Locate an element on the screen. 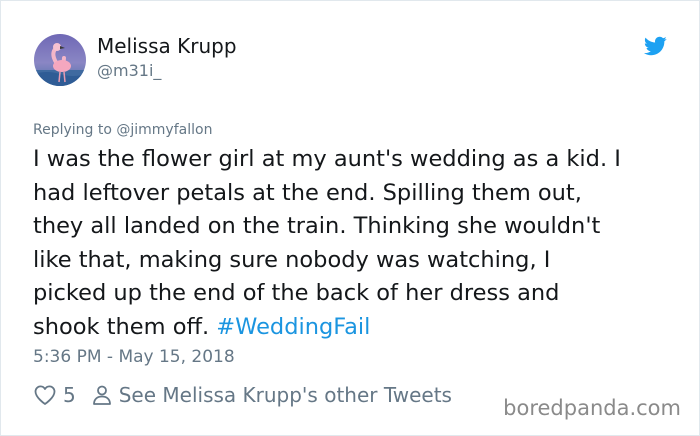 This screenshot has width=700, height=436. user-handle: @m31i_ is located at coordinates (167, 71).